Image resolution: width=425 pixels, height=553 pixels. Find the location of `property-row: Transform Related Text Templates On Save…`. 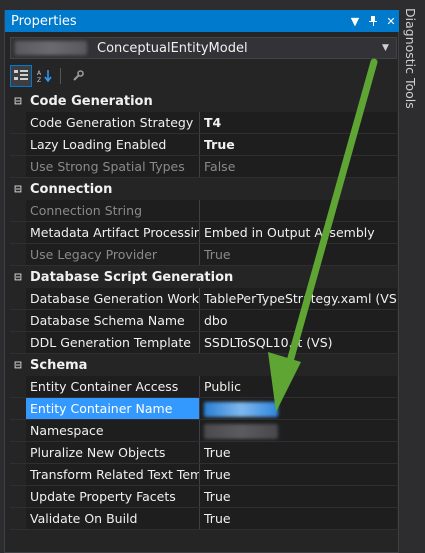

property-row: Transform Related Text Templates On Save… is located at coordinates (203, 475).